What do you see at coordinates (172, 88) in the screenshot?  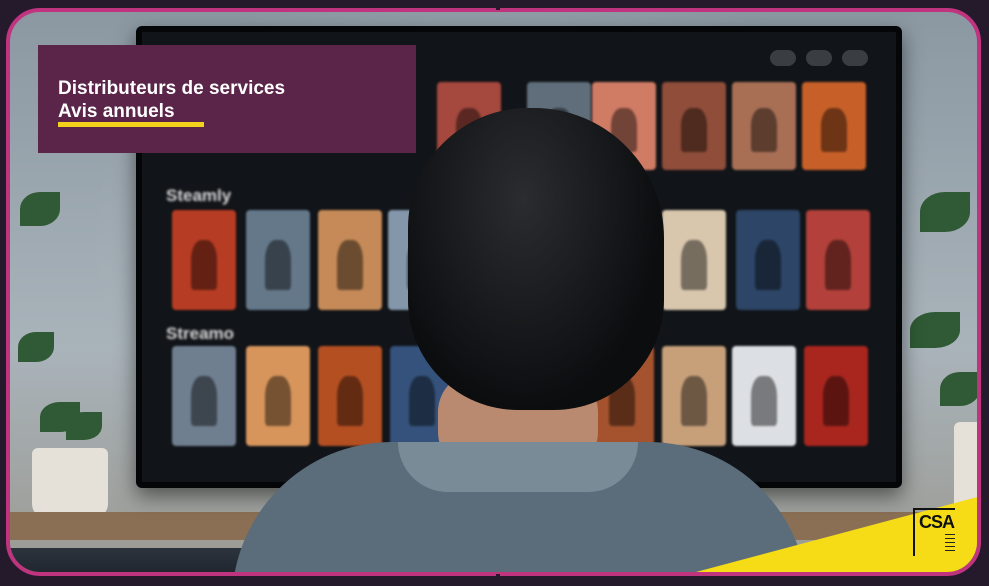 I see `banner-title: Distributeurs de services` at bounding box center [172, 88].